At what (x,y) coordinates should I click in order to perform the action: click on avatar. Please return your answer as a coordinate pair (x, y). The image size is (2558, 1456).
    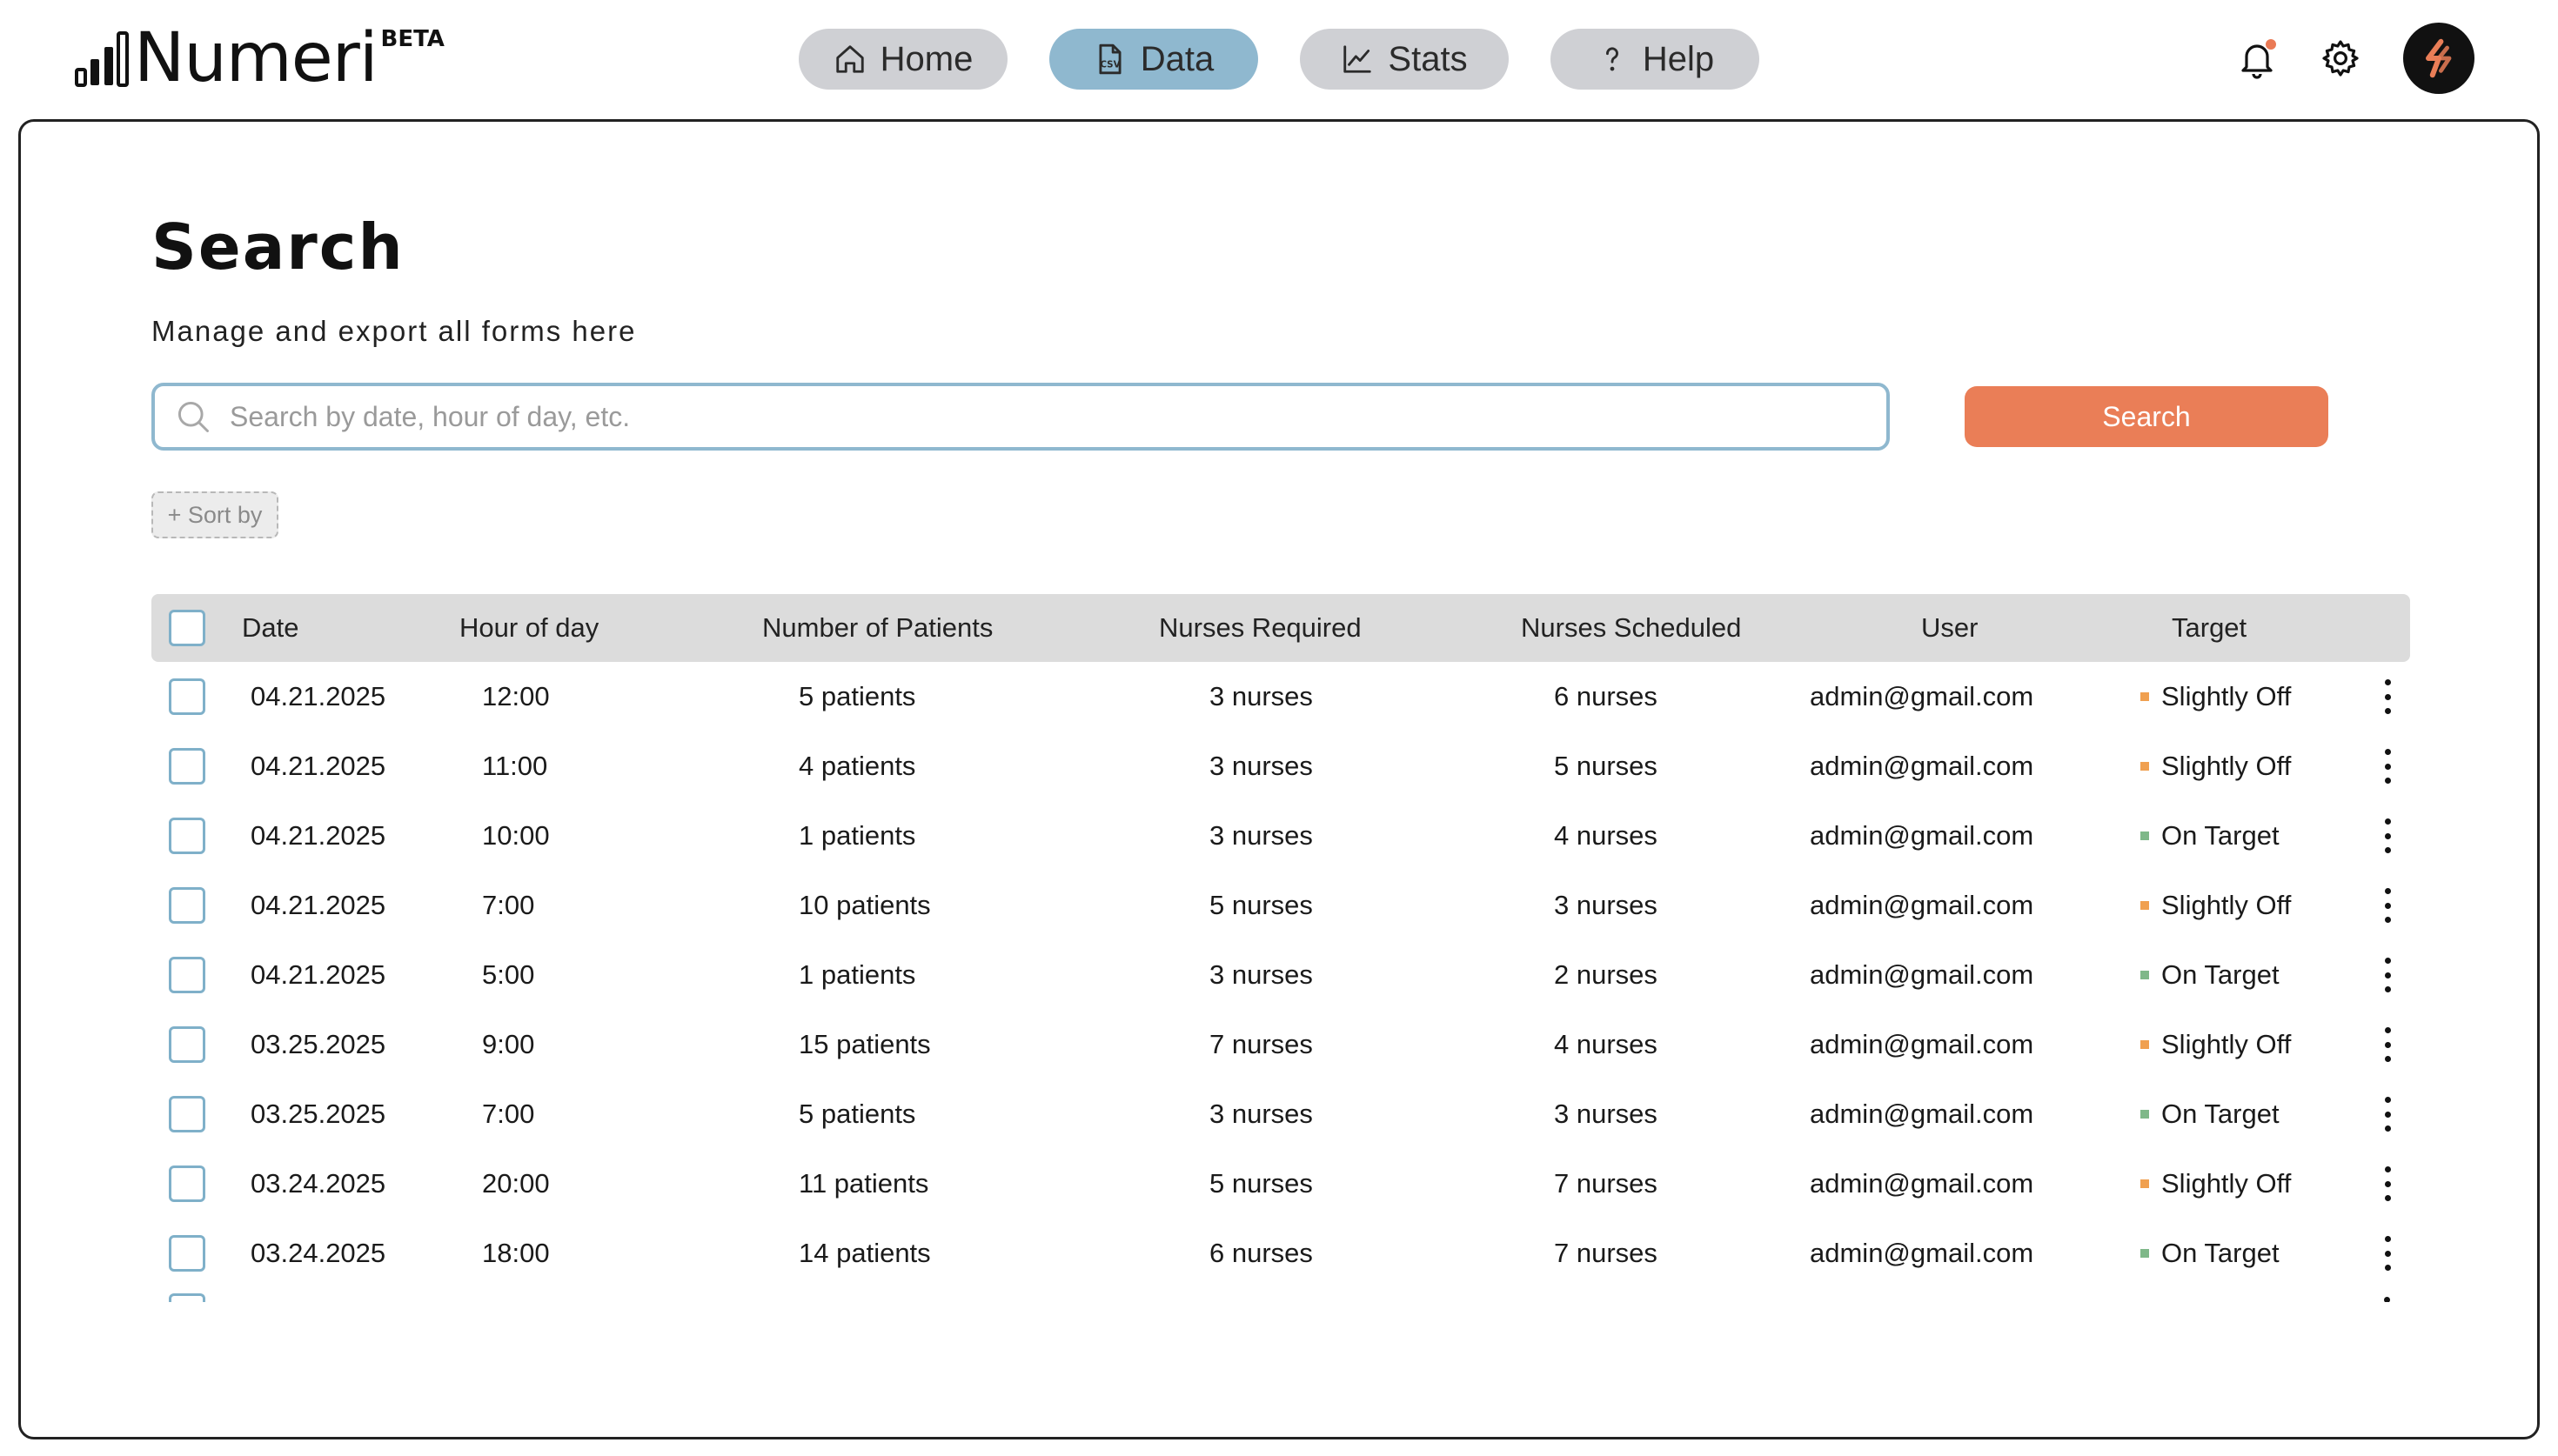
    Looking at the image, I should click on (2438, 58).